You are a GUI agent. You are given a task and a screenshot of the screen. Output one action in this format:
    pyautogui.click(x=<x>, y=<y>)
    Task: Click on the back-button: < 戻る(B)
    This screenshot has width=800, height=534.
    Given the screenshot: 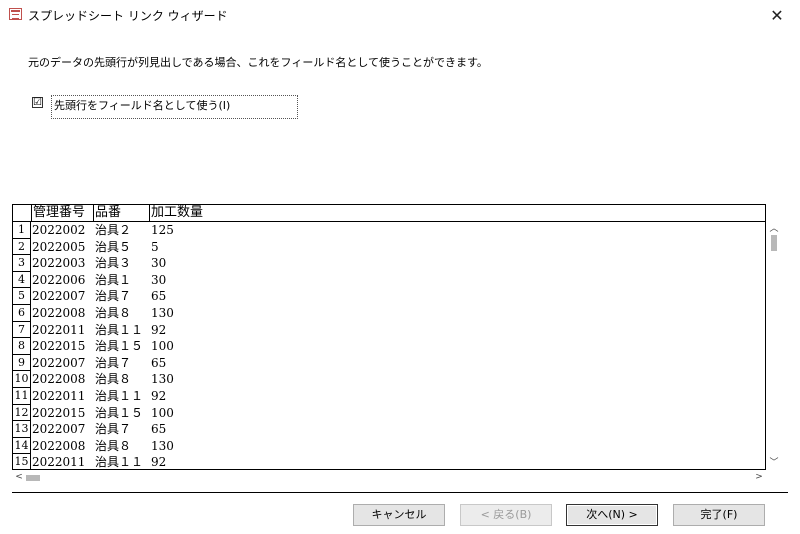 What is the action you would take?
    pyautogui.click(x=506, y=515)
    